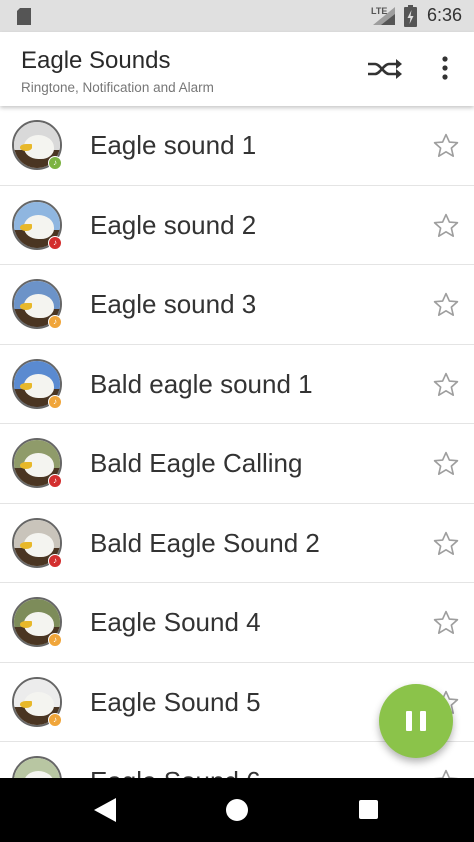 The width and height of the screenshot is (474, 842). I want to click on battery-charging-icon, so click(410, 16).